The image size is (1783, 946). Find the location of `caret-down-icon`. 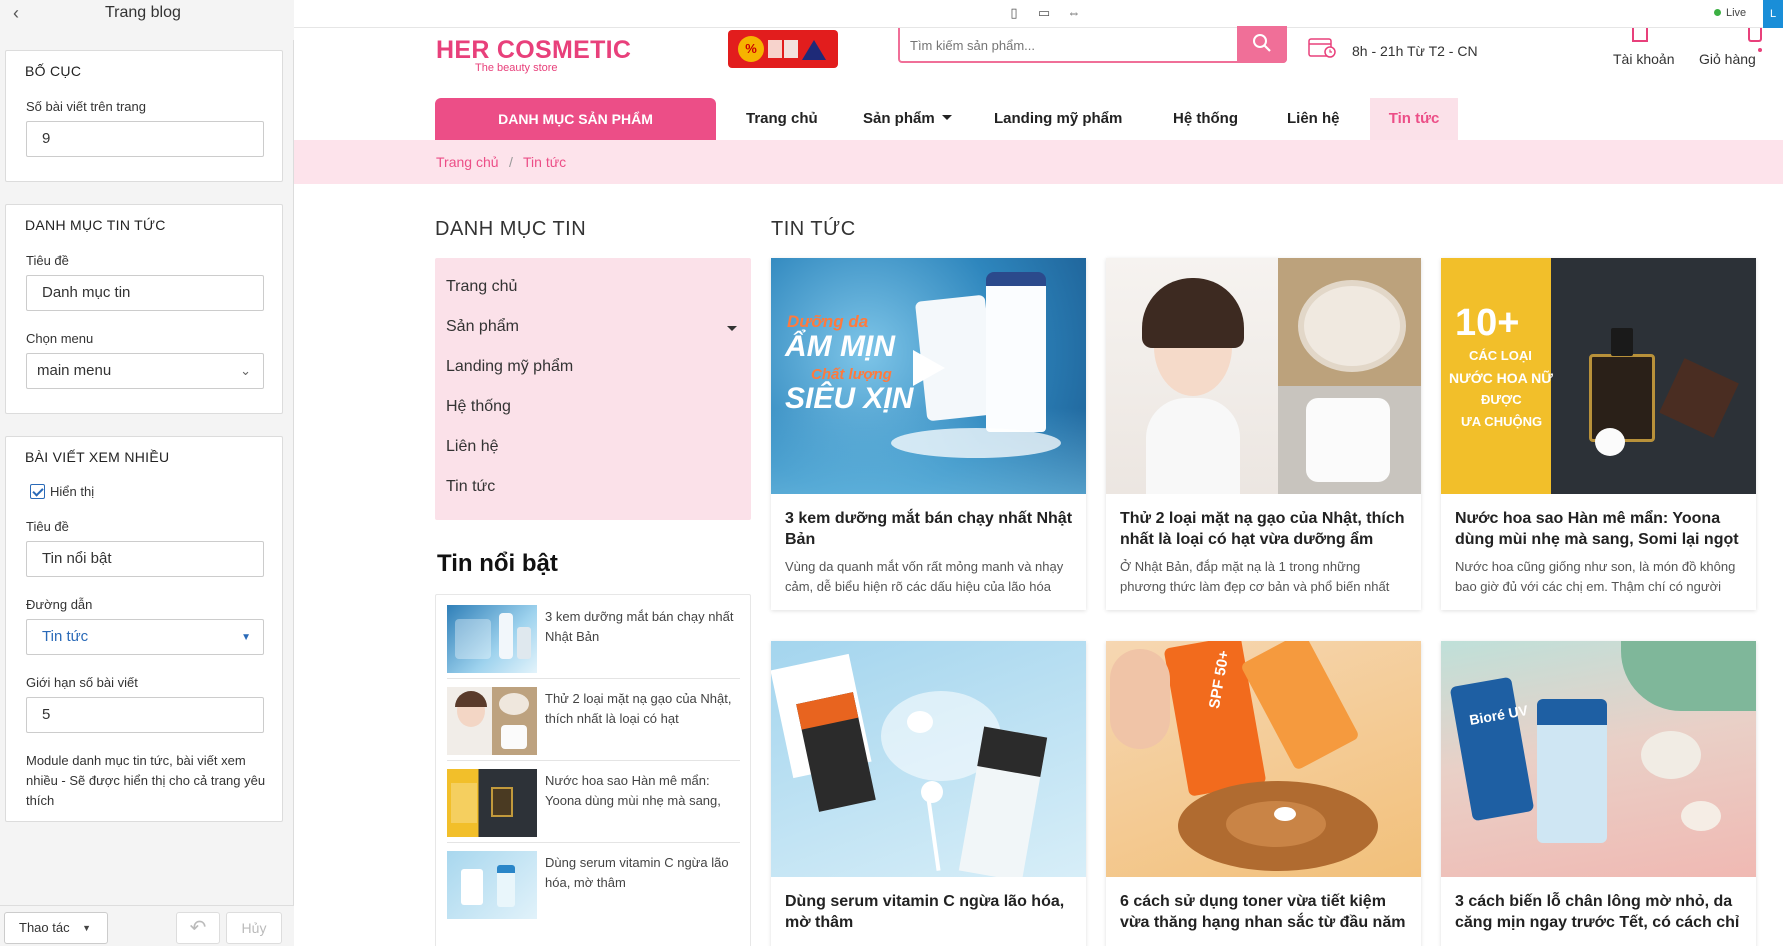

caret-down-icon is located at coordinates (732, 328).